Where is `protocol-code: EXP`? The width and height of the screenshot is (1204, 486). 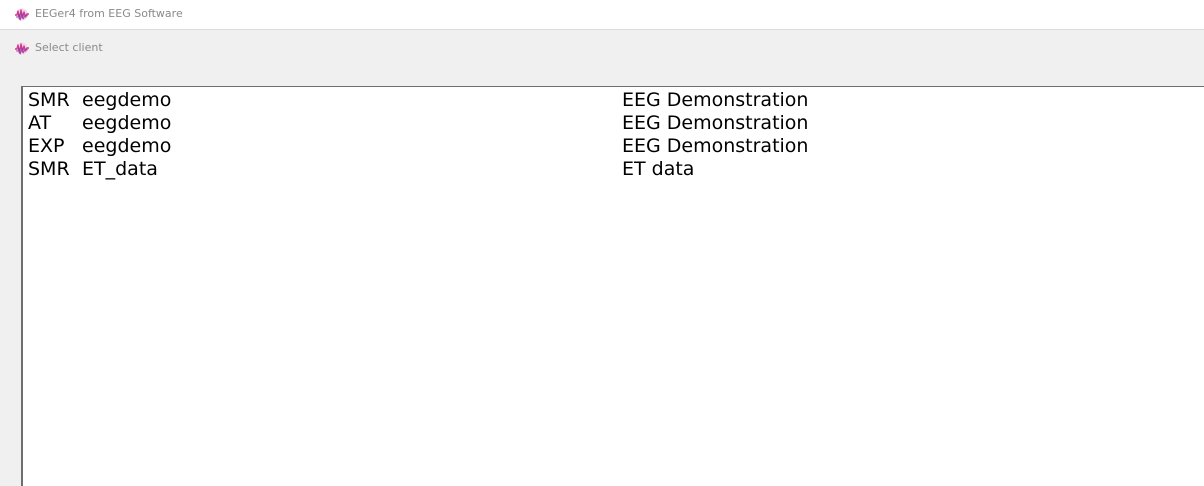 protocol-code: EXP is located at coordinates (46, 146).